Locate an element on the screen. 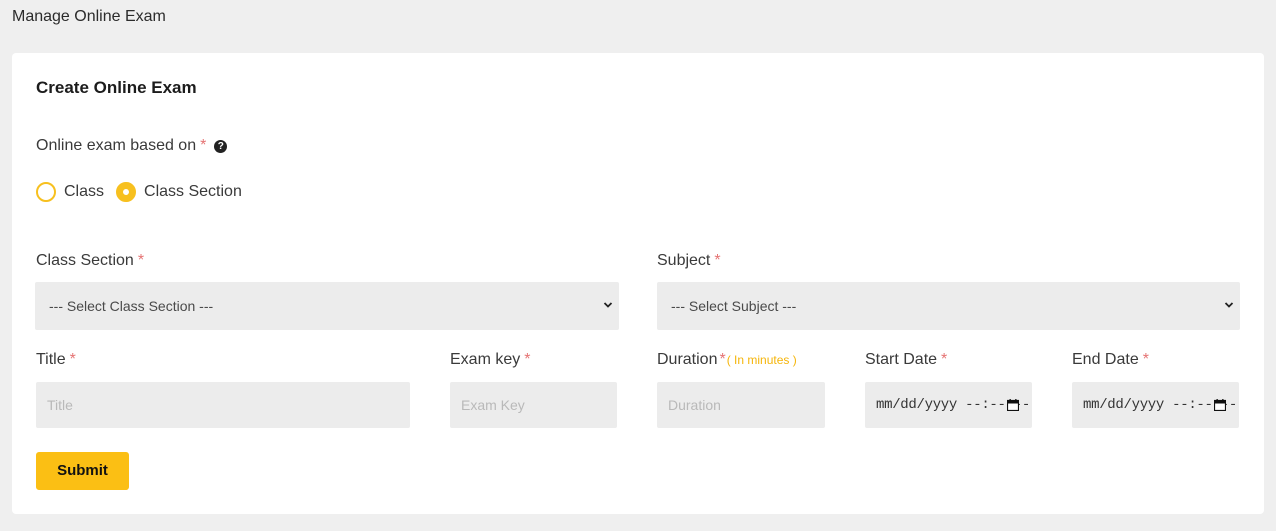 The height and width of the screenshot is (531, 1276). duration-placeholder: Duration is located at coordinates (694, 405).